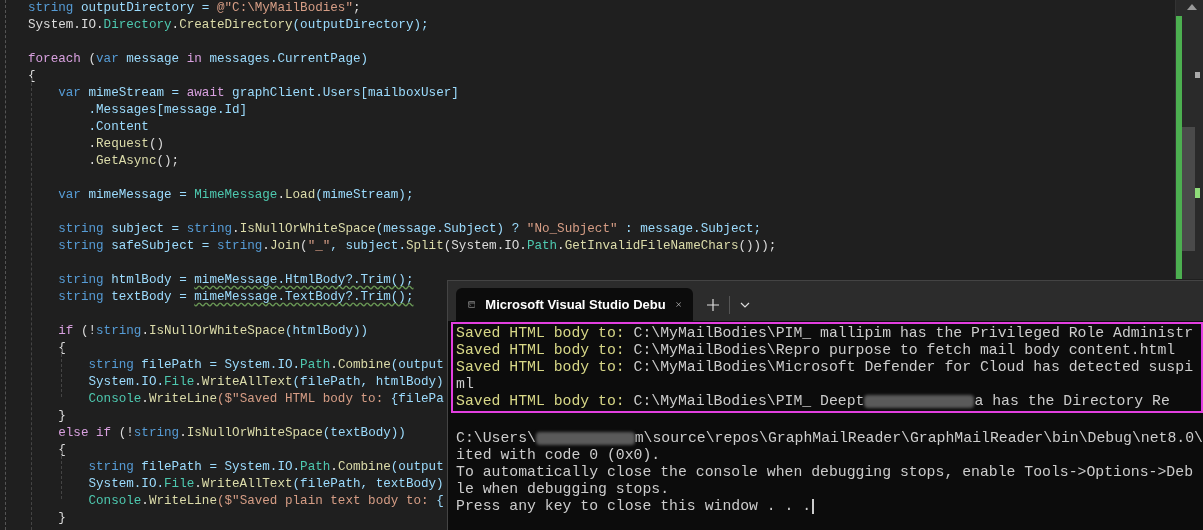  Describe the element at coordinates (542, 246) in the screenshot. I see `code-token: Path` at that location.